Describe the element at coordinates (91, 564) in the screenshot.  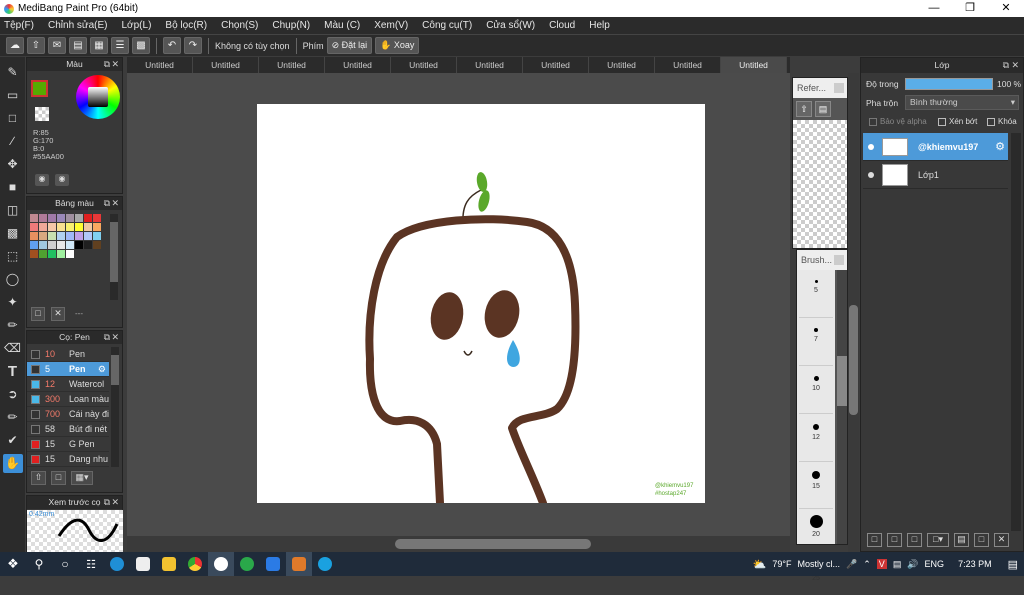
I see `task-view-icon: ☷` at that location.